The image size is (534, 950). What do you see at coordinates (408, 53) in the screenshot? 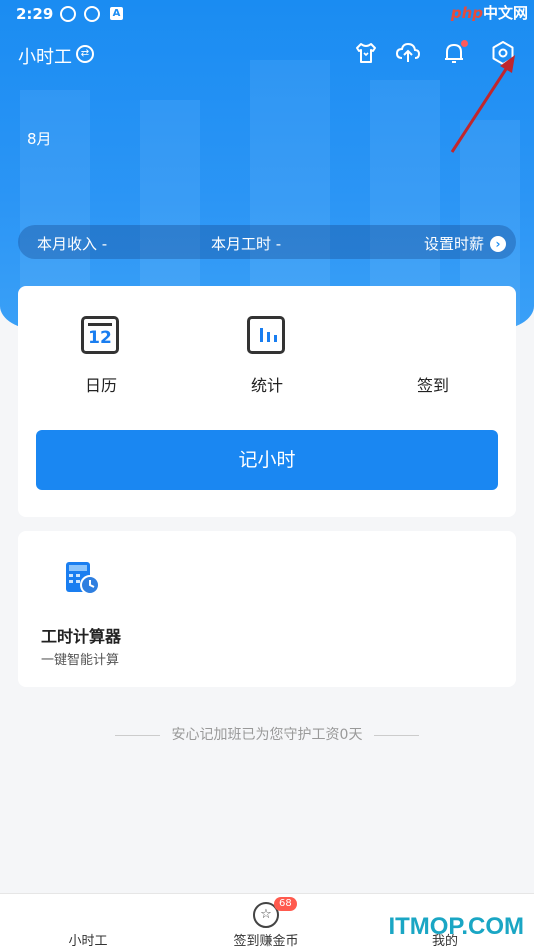
I see `cloud-upload-icon` at bounding box center [408, 53].